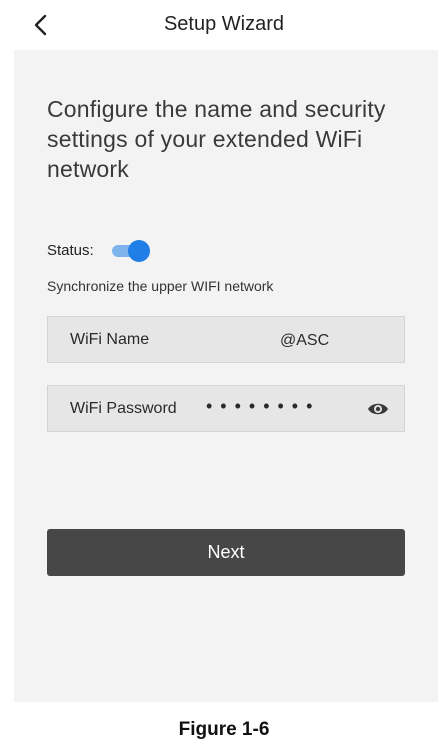 The height and width of the screenshot is (747, 448). Describe the element at coordinates (160, 286) in the screenshot. I see `sync-description: Synchronize the upper WIFI network` at that location.